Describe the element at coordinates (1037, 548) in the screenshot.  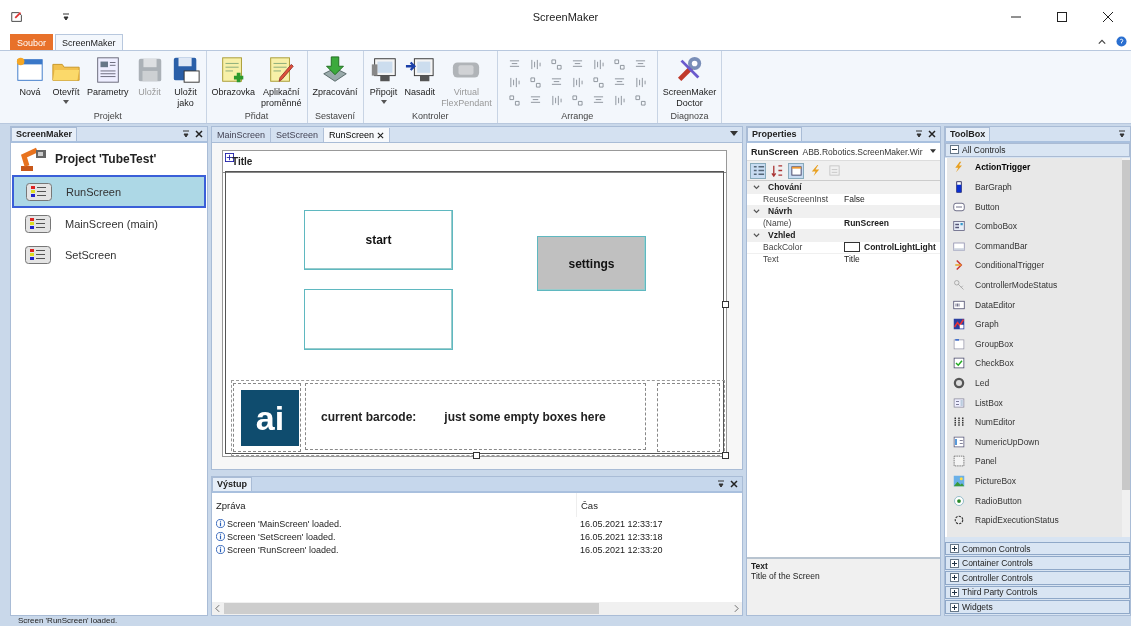
I see `toolbox-section: Common Controls` at that location.